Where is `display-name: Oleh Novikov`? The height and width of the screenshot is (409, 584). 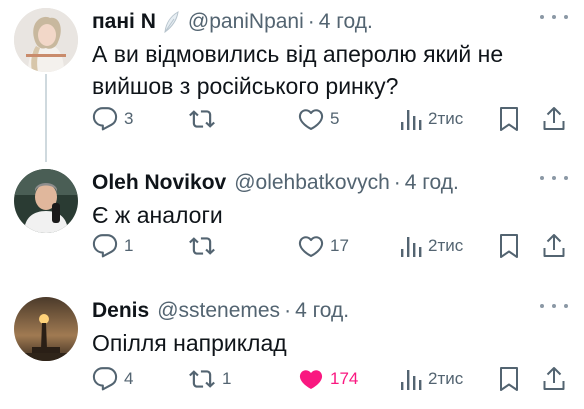
display-name: Oleh Novikov is located at coordinates (159, 183).